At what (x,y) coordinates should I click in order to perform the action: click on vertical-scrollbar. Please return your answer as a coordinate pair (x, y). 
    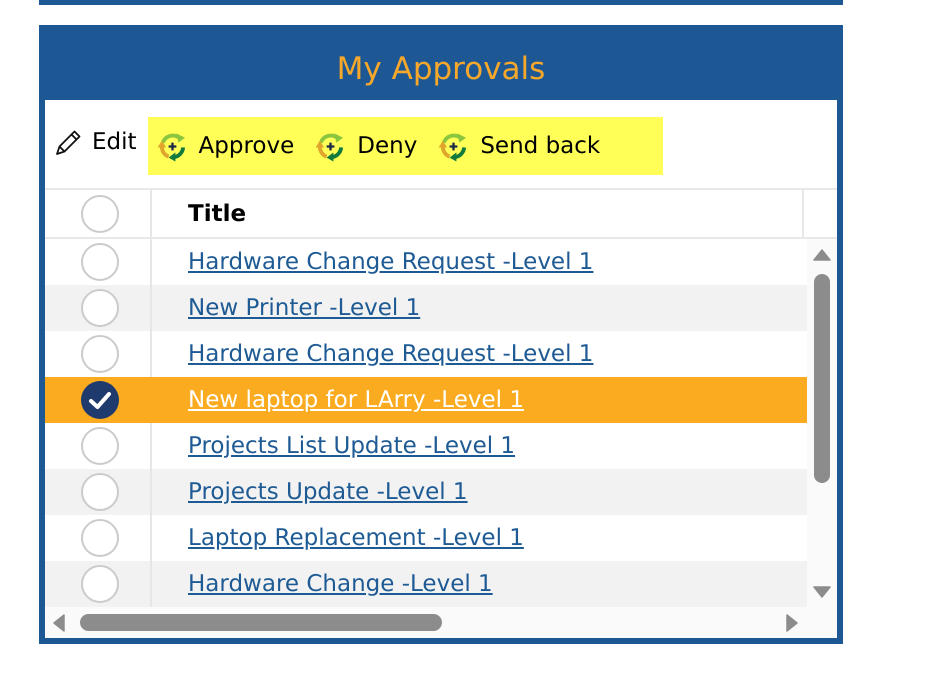
    Looking at the image, I should click on (822, 423).